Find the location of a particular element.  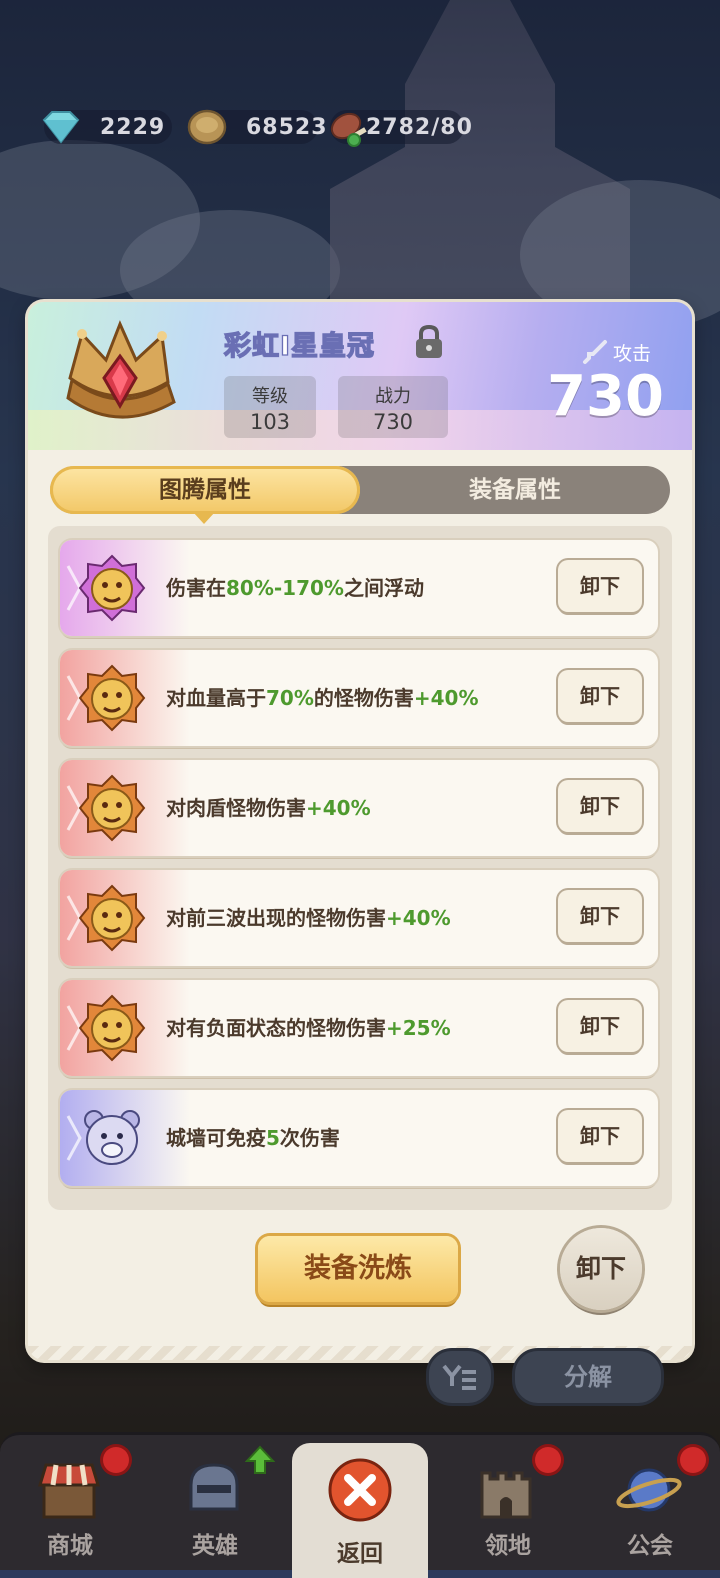

attribute-row: 伤害在80%-170%之间浮动 卸下 is located at coordinates (359, 588).